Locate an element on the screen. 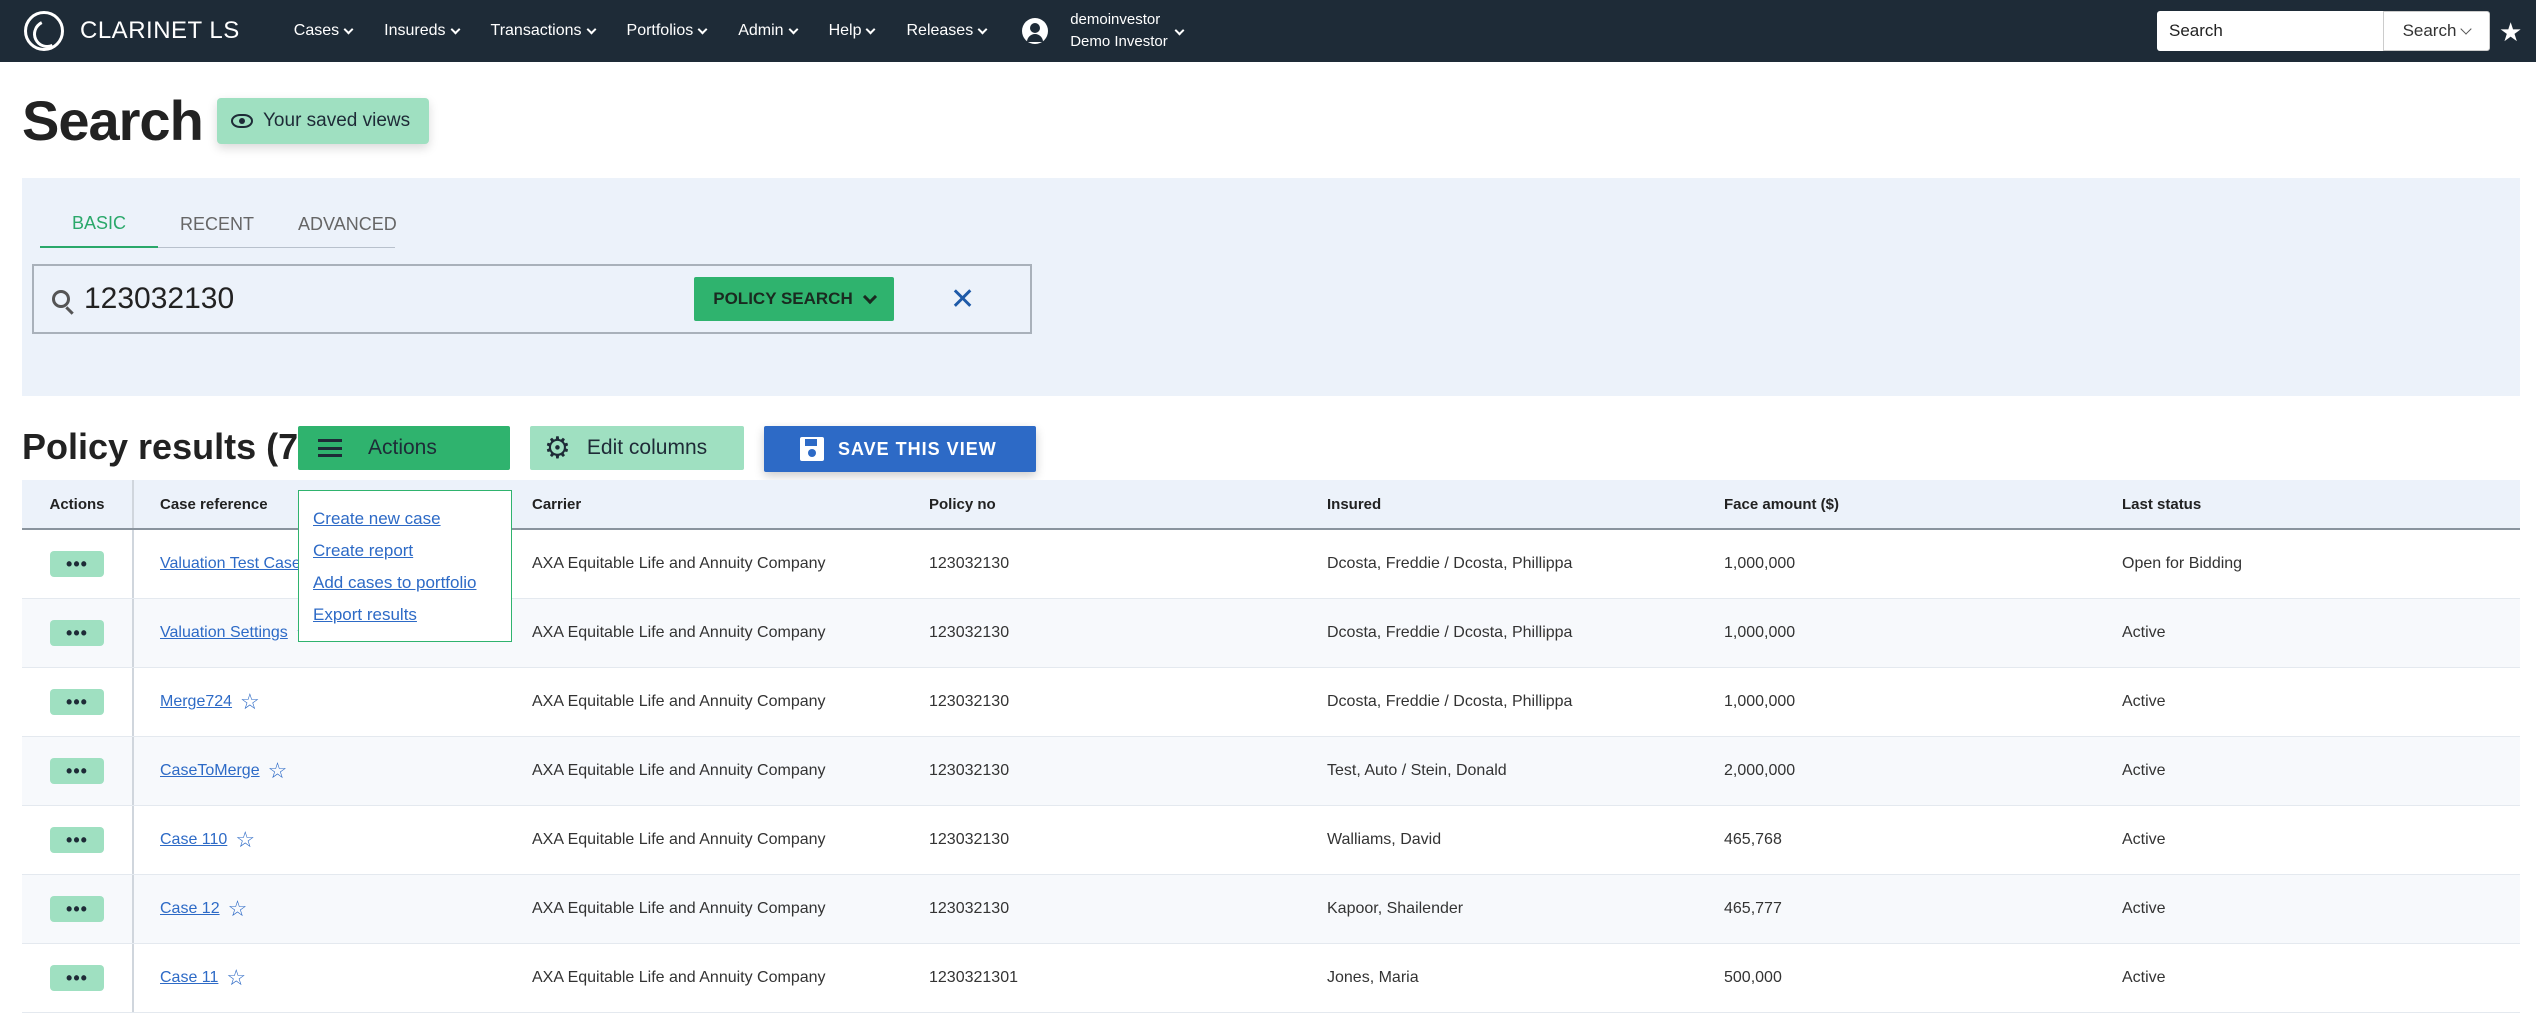 Image resolution: width=2536 pixels, height=1016 pixels. search-type-dropdown: POLICY SEARCH is located at coordinates (794, 299).